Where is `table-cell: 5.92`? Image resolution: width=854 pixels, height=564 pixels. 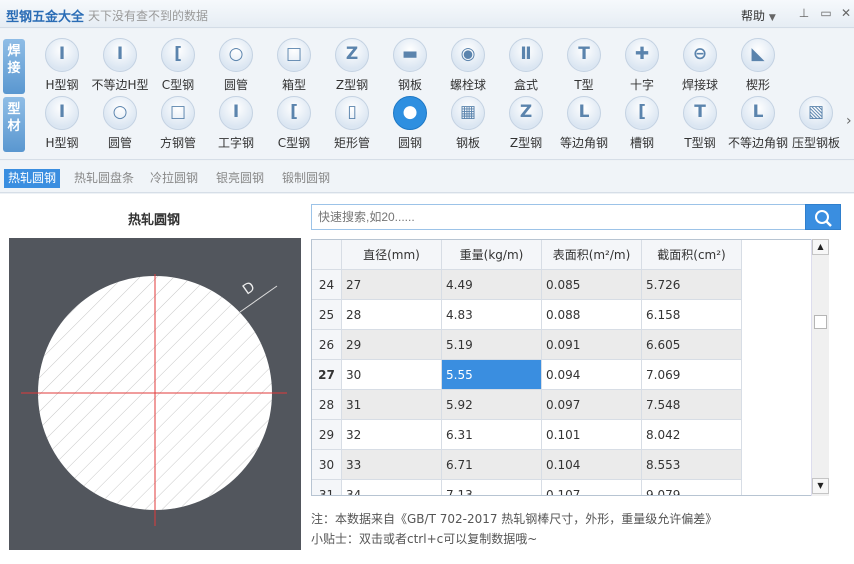 table-cell: 5.92 is located at coordinates (492, 405).